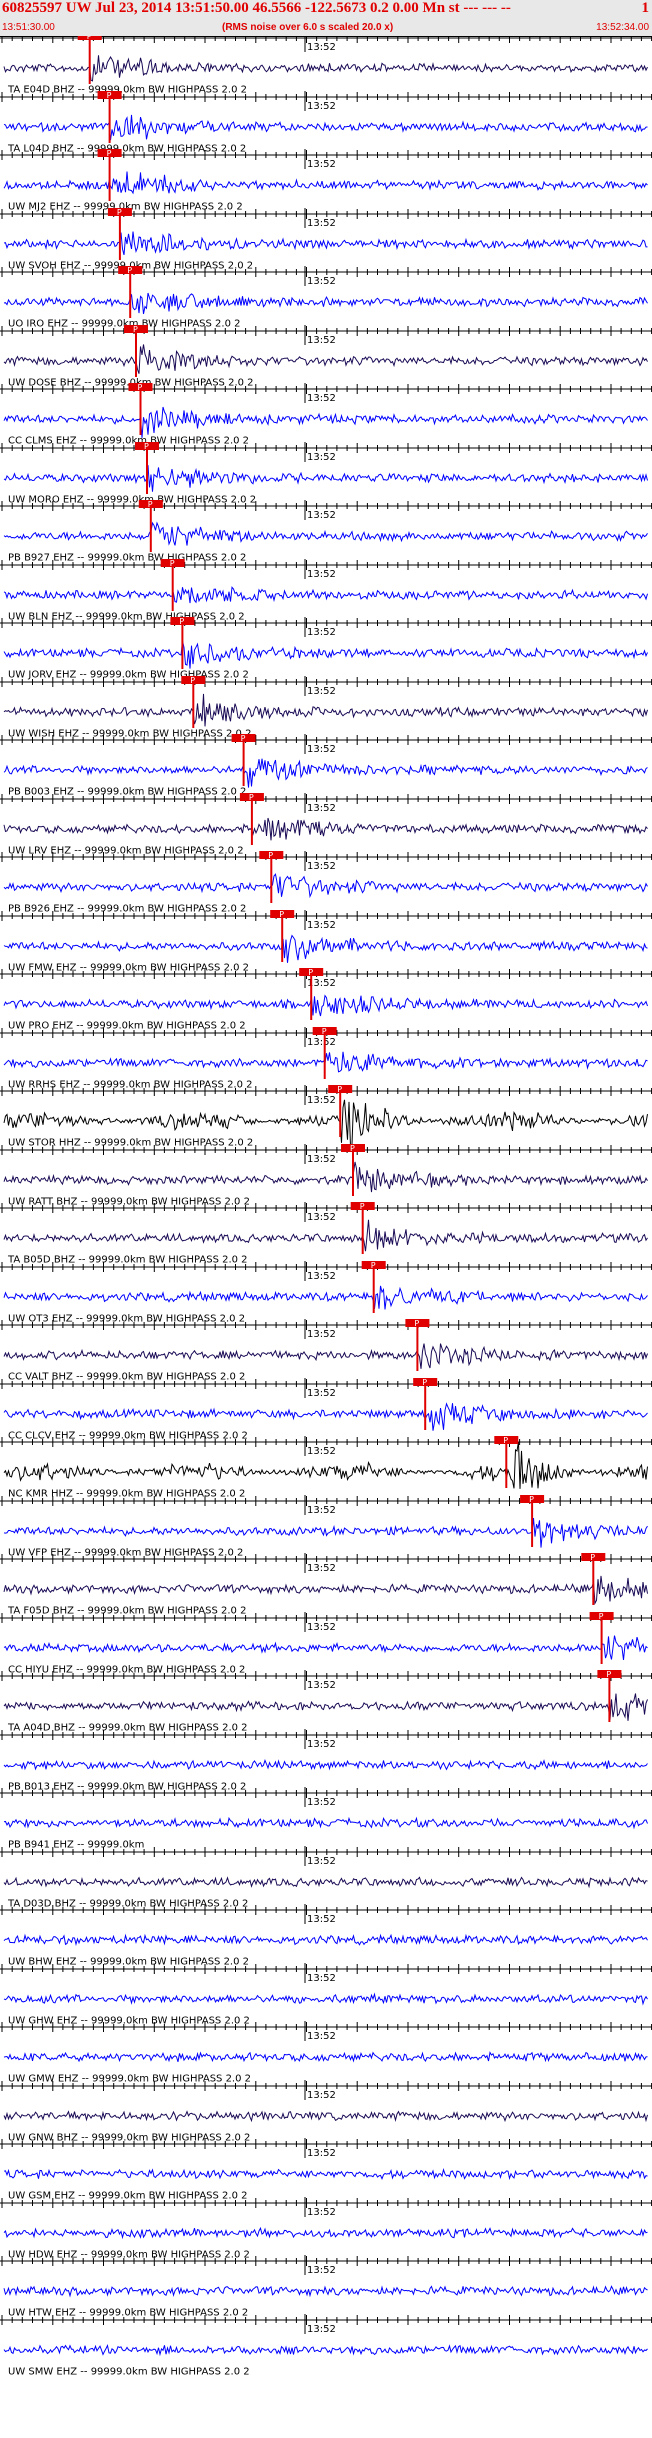 Image resolution: width=652 pixels, height=2438 pixels. I want to click on trace-row: 13:52 PB B941 EHZ -- 99999.0km, so click(326, 1819).